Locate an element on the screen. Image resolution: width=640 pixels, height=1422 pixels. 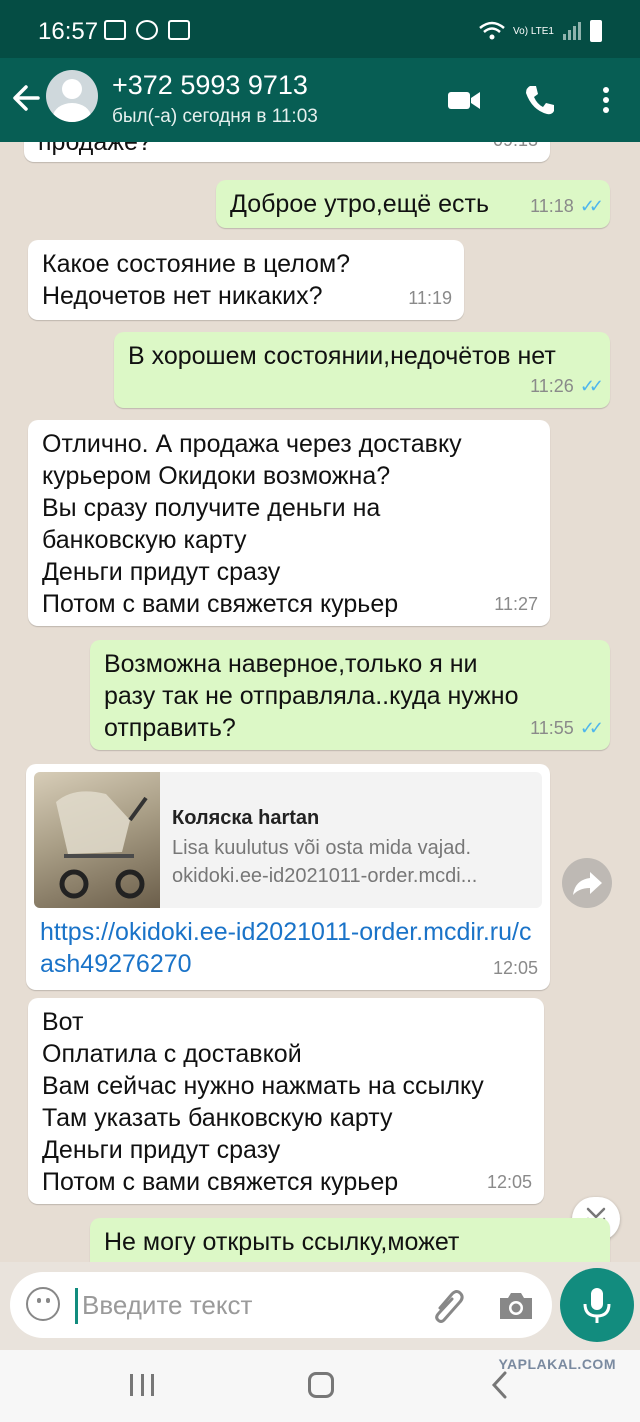
status-bar: 16:57 Vo) LTE1 is located at coordinates (320, 33).